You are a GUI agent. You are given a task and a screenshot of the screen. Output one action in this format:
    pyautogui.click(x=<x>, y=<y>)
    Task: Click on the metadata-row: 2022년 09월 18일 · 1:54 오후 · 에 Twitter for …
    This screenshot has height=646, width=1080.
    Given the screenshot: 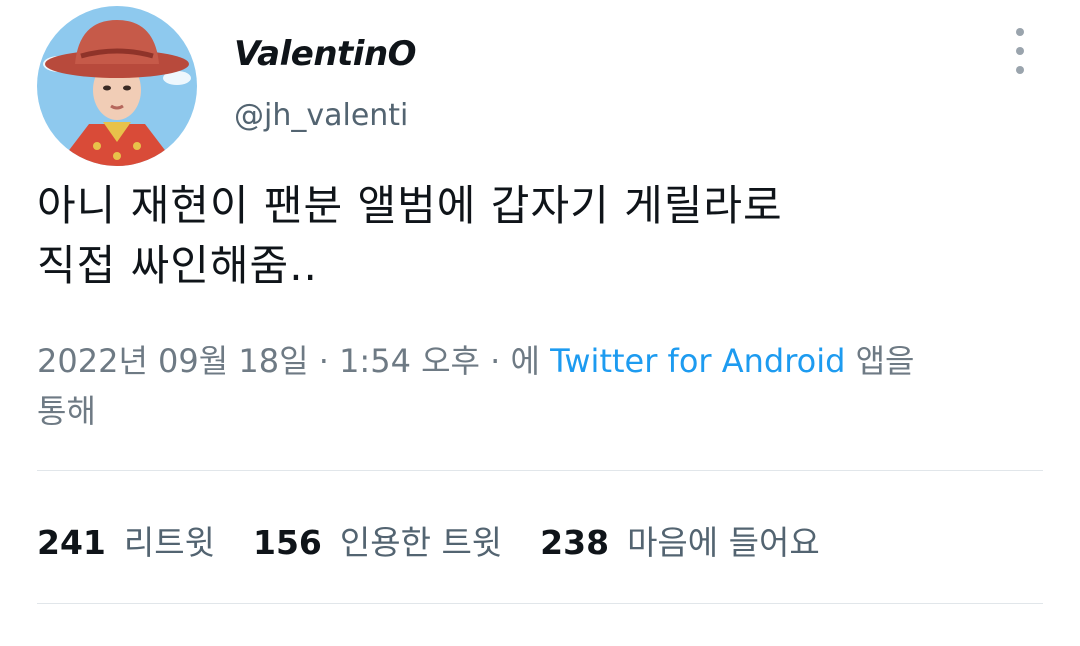 What is the action you would take?
    pyautogui.click(x=542, y=361)
    